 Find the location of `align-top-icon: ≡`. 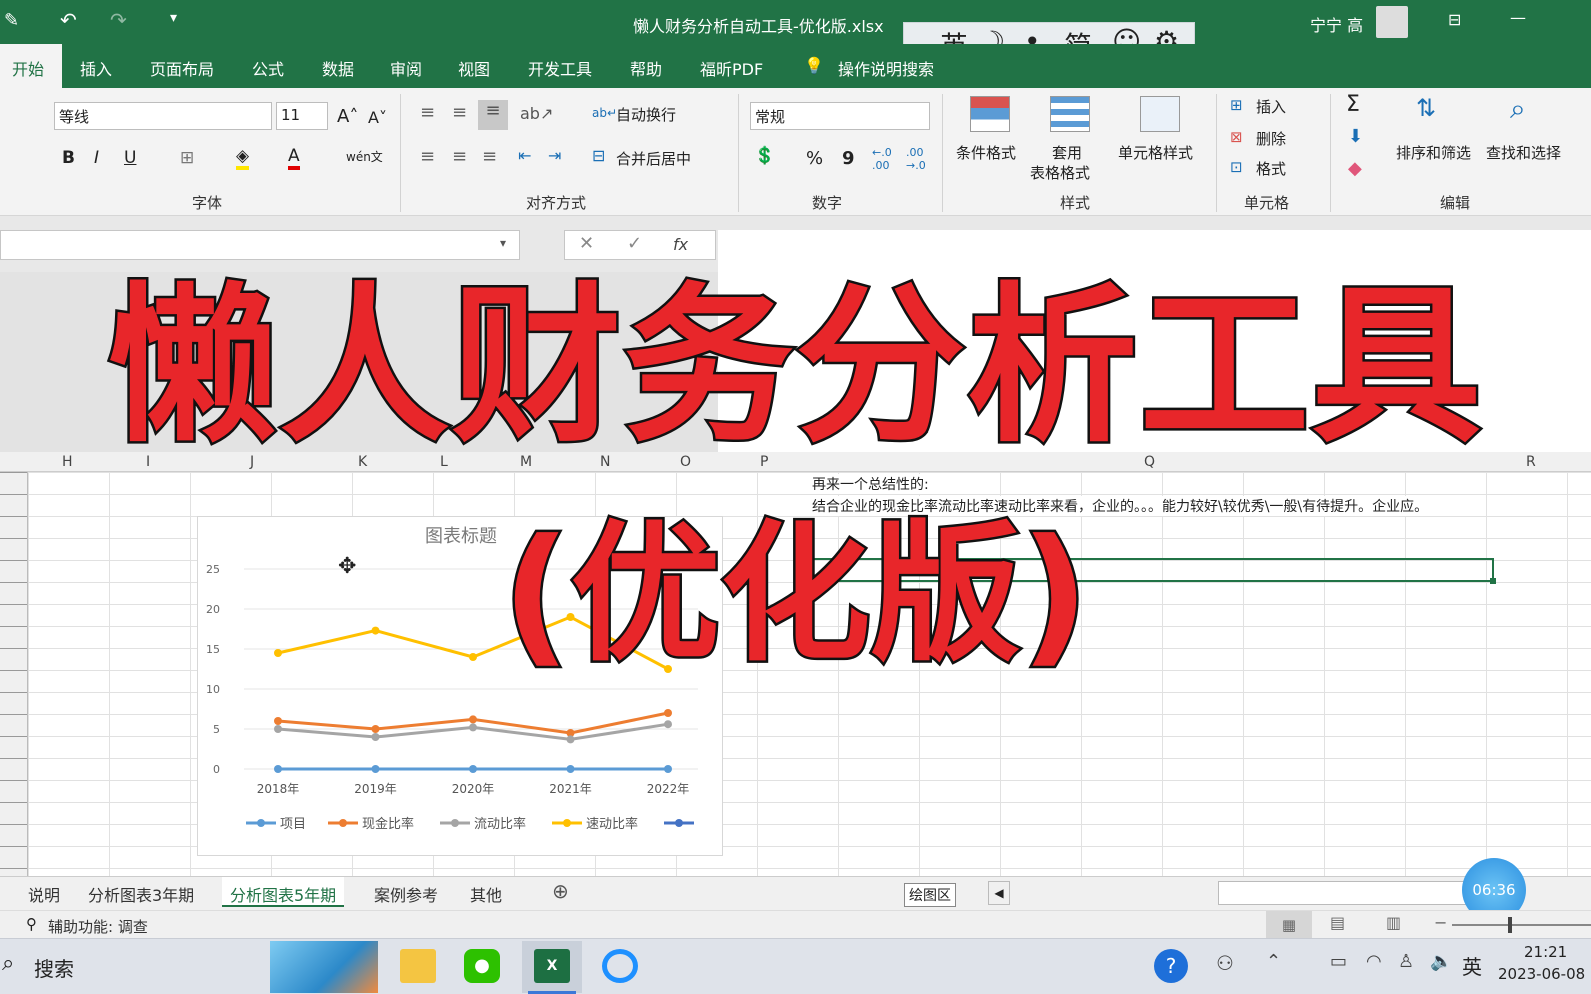

align-top-icon: ≡ is located at coordinates (427, 112).